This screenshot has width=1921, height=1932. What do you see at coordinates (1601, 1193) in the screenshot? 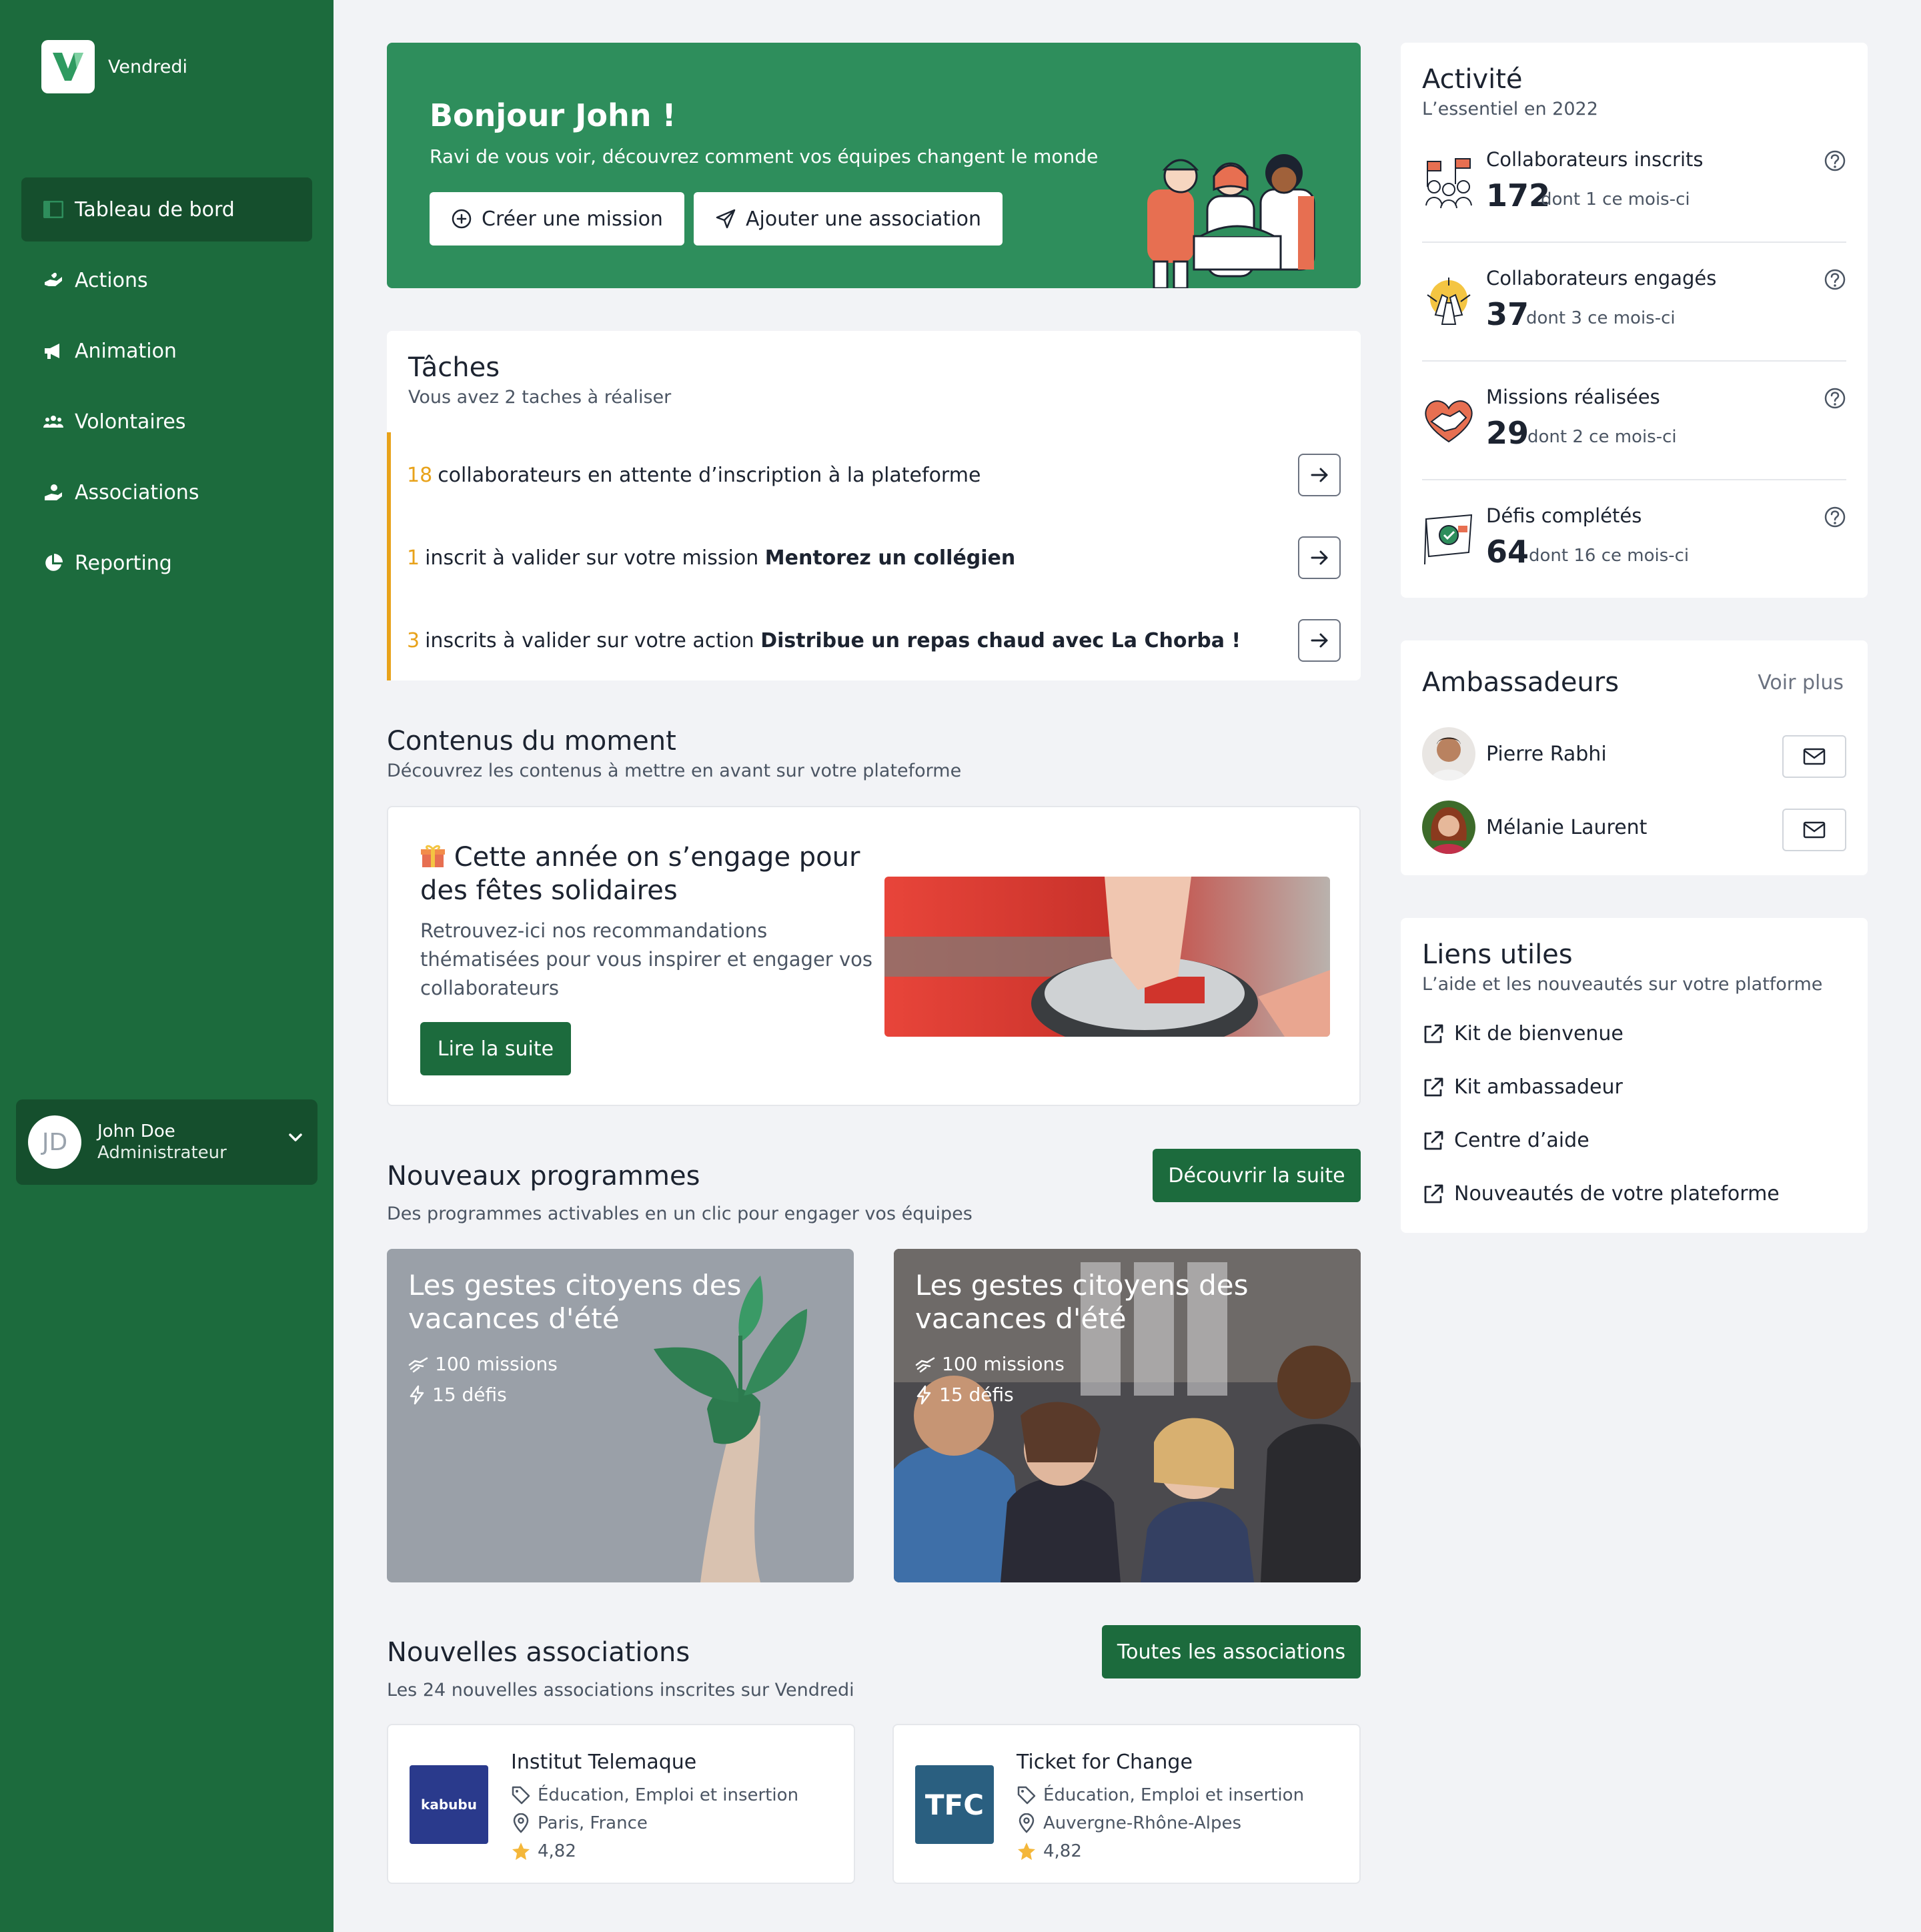
I see `useful-link: Nouveautés de votre plateforme` at bounding box center [1601, 1193].